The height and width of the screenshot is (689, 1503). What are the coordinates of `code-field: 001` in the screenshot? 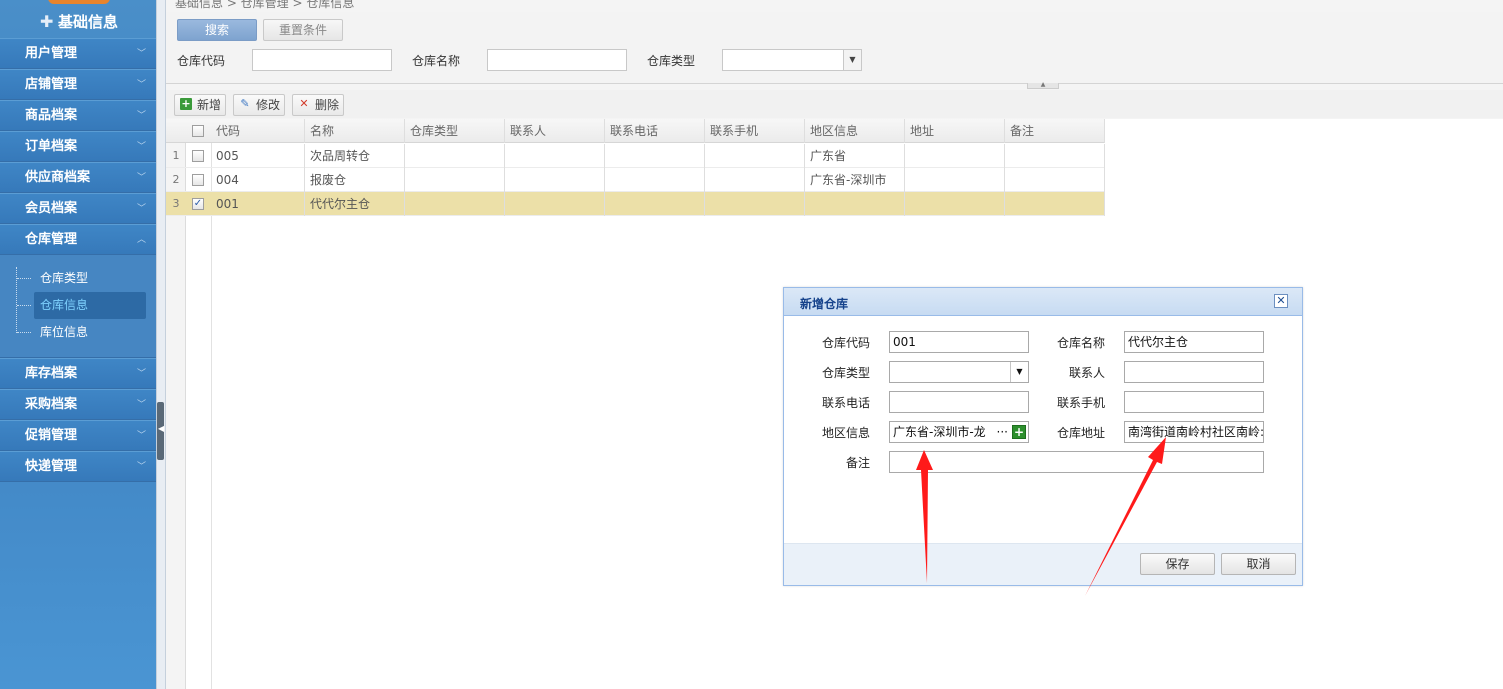 It's located at (959, 342).